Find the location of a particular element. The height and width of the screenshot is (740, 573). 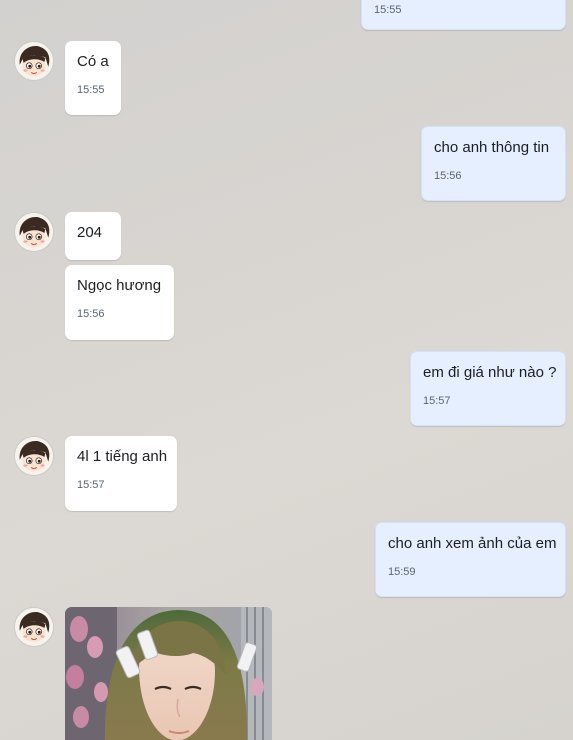

incoming-message-bubble: 4l 1 tiếng anh 15:57 is located at coordinates (121, 473).